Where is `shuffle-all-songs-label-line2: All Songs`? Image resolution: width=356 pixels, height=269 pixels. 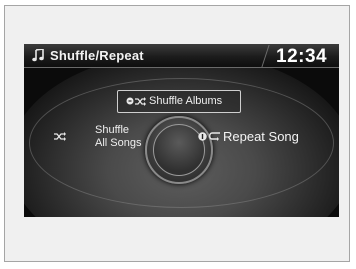 shuffle-all-songs-label-line2: All Songs is located at coordinates (118, 143).